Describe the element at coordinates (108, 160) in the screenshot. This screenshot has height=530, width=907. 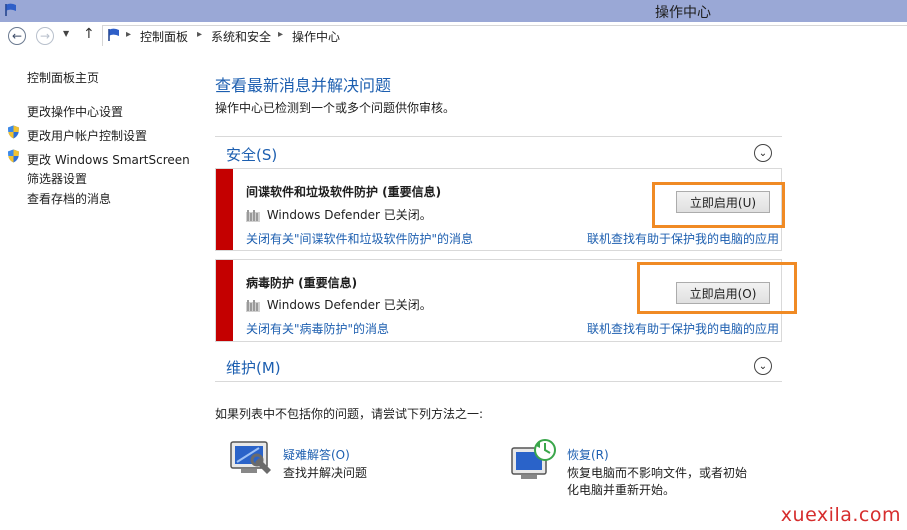
I see `sidebar-item-label: 更改 Windows SmartScreen` at that location.